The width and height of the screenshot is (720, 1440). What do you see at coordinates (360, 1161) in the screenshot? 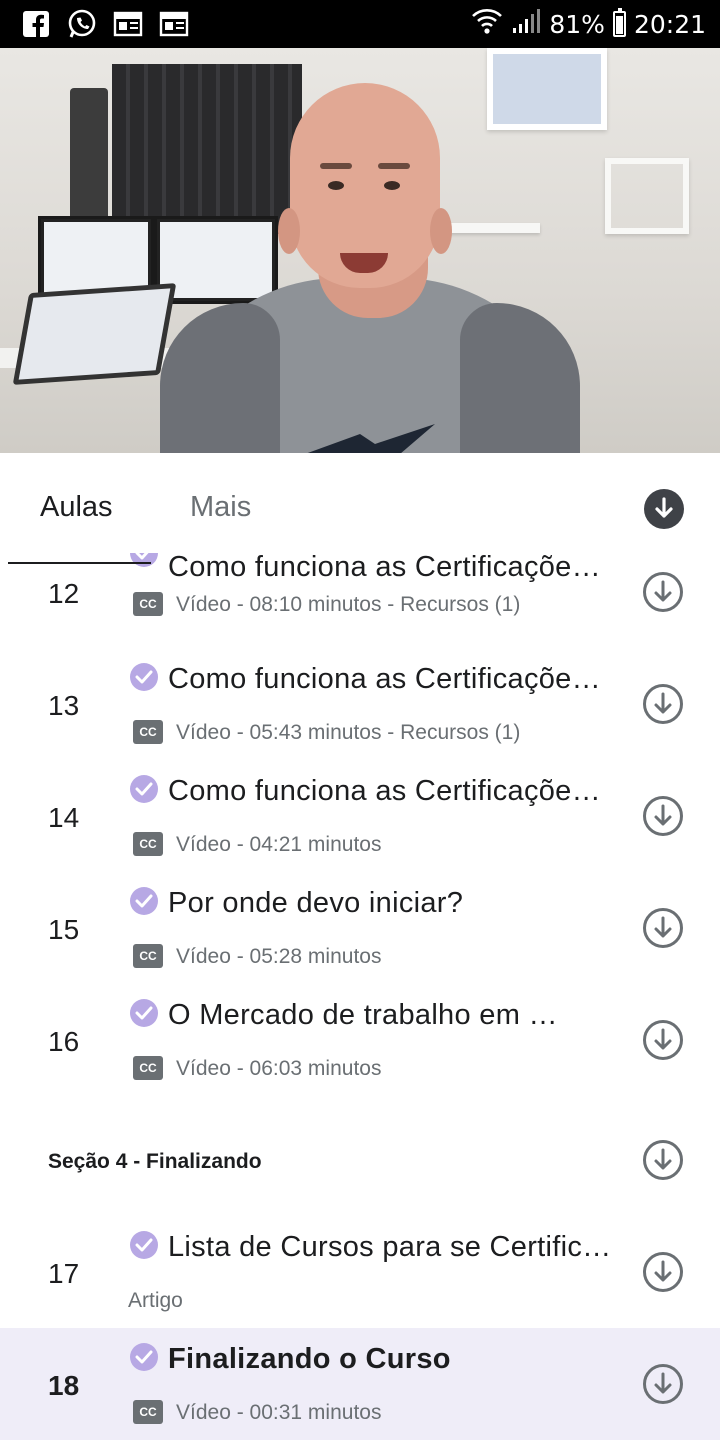
I see `section-header: Seção 4 - Finalizando` at bounding box center [360, 1161].